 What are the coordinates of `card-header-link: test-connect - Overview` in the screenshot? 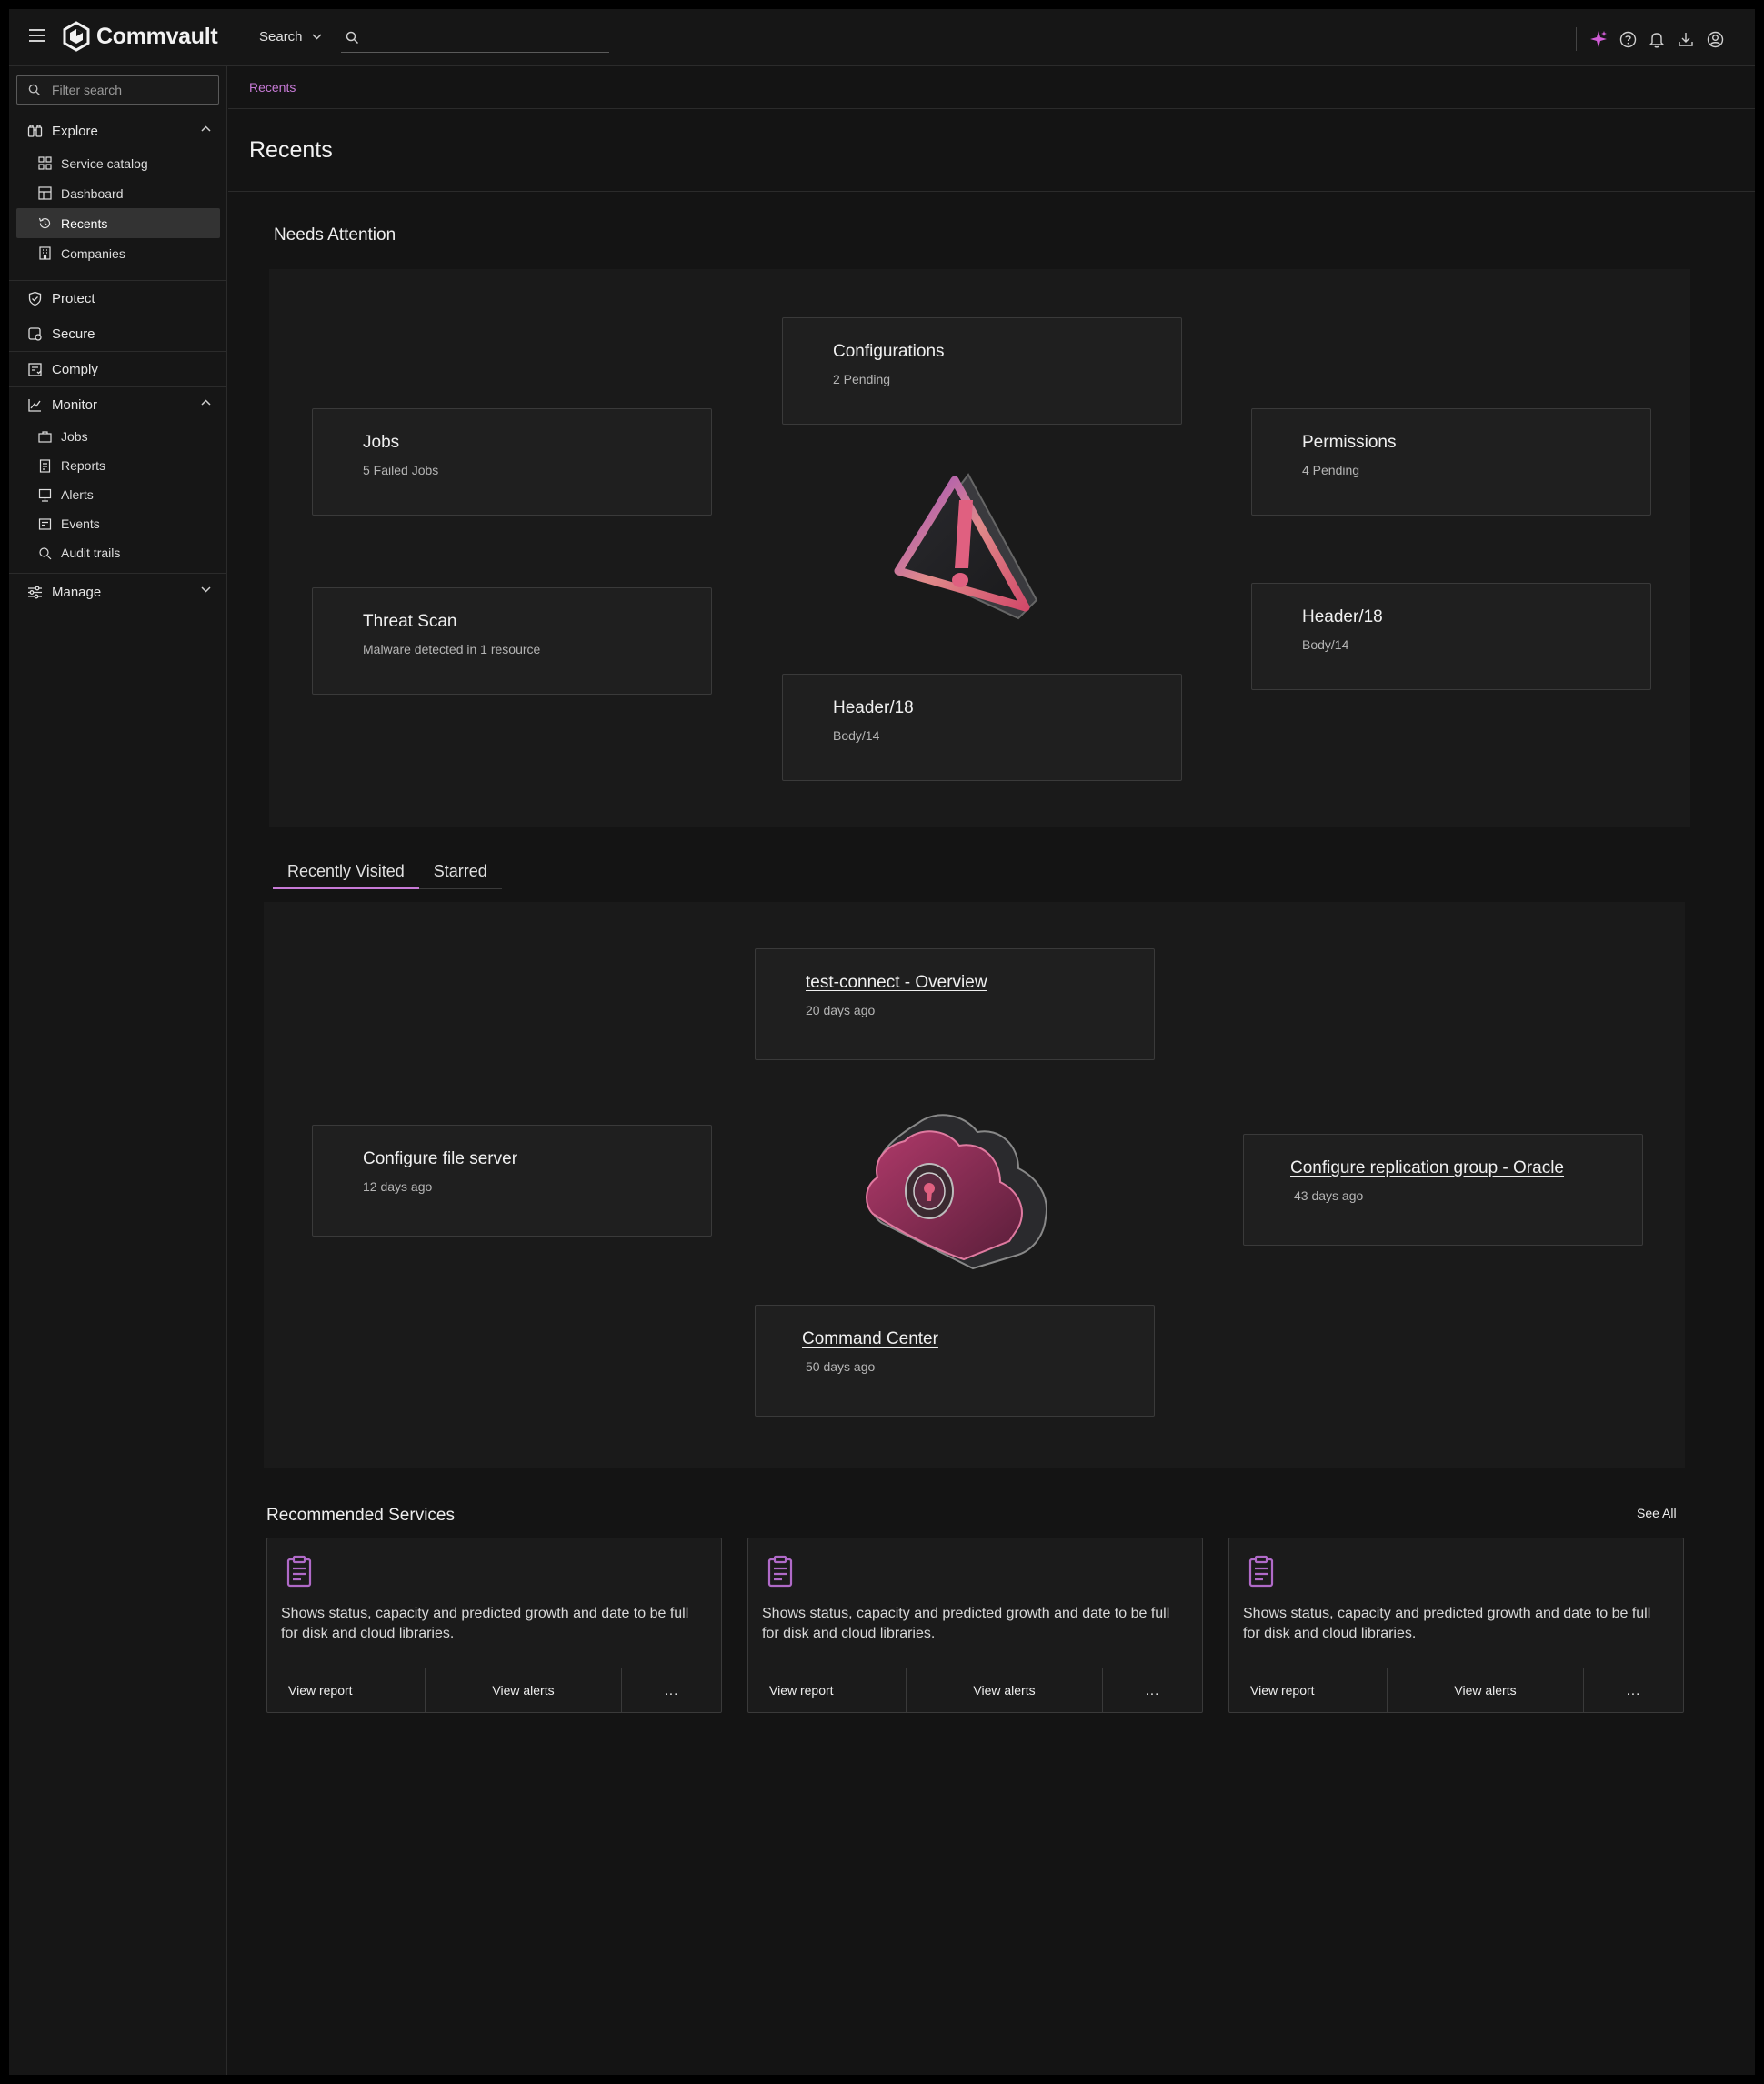 It's located at (896, 983).